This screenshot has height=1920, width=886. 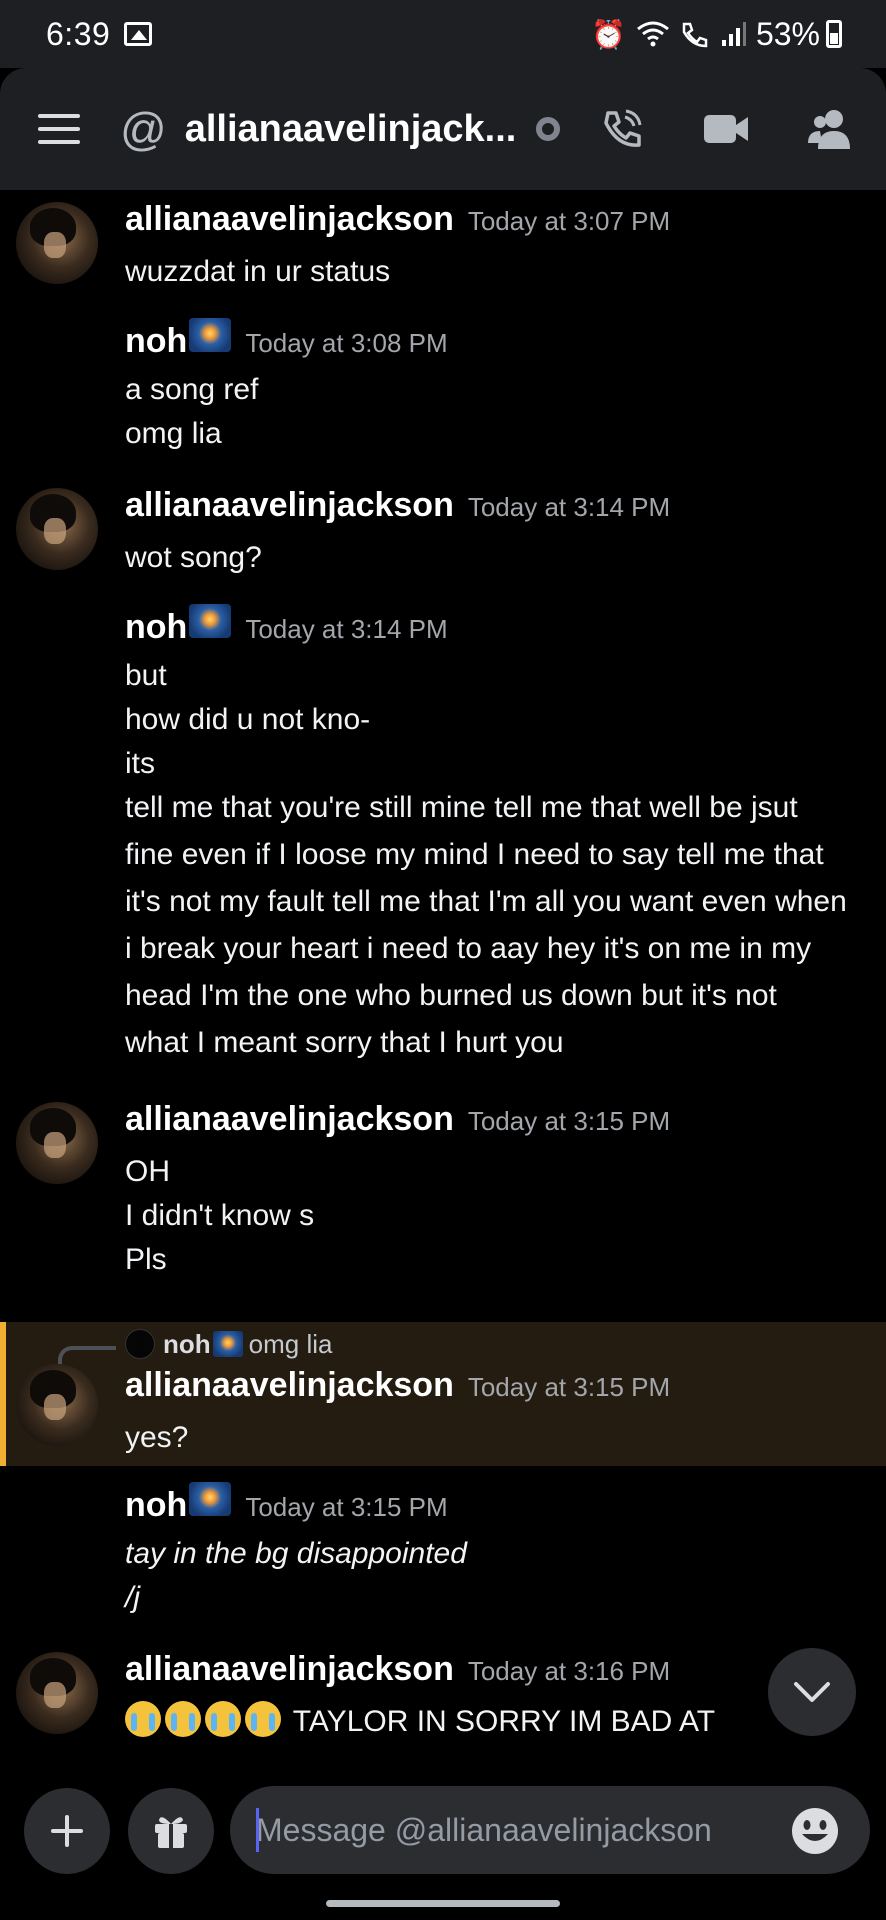 What do you see at coordinates (140, 1344) in the screenshot?
I see `reply-avatar` at bounding box center [140, 1344].